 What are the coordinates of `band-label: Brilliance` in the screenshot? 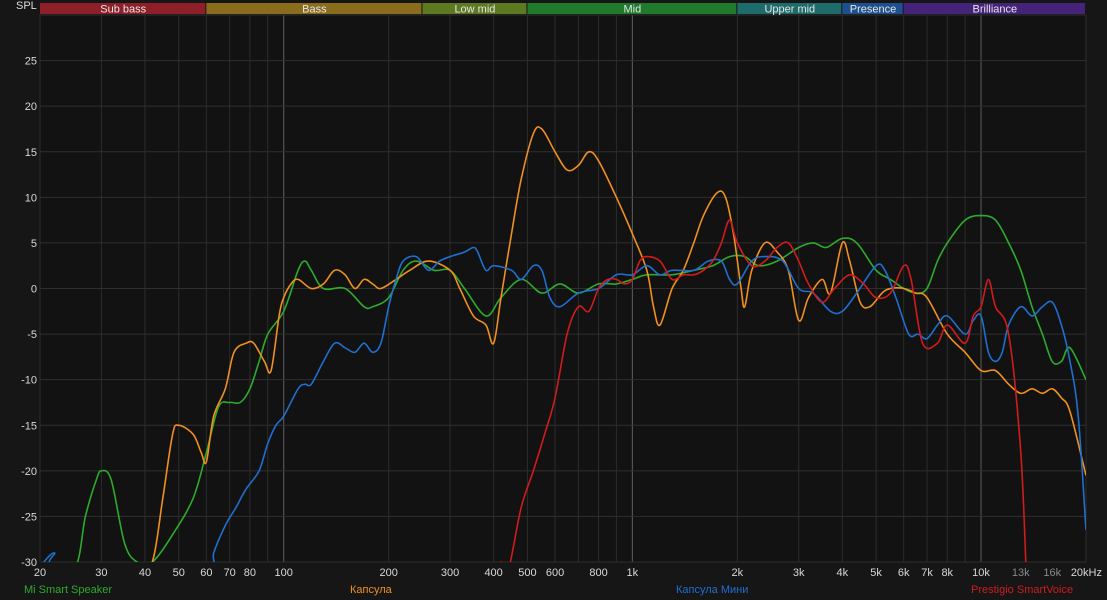 It's located at (995, 10).